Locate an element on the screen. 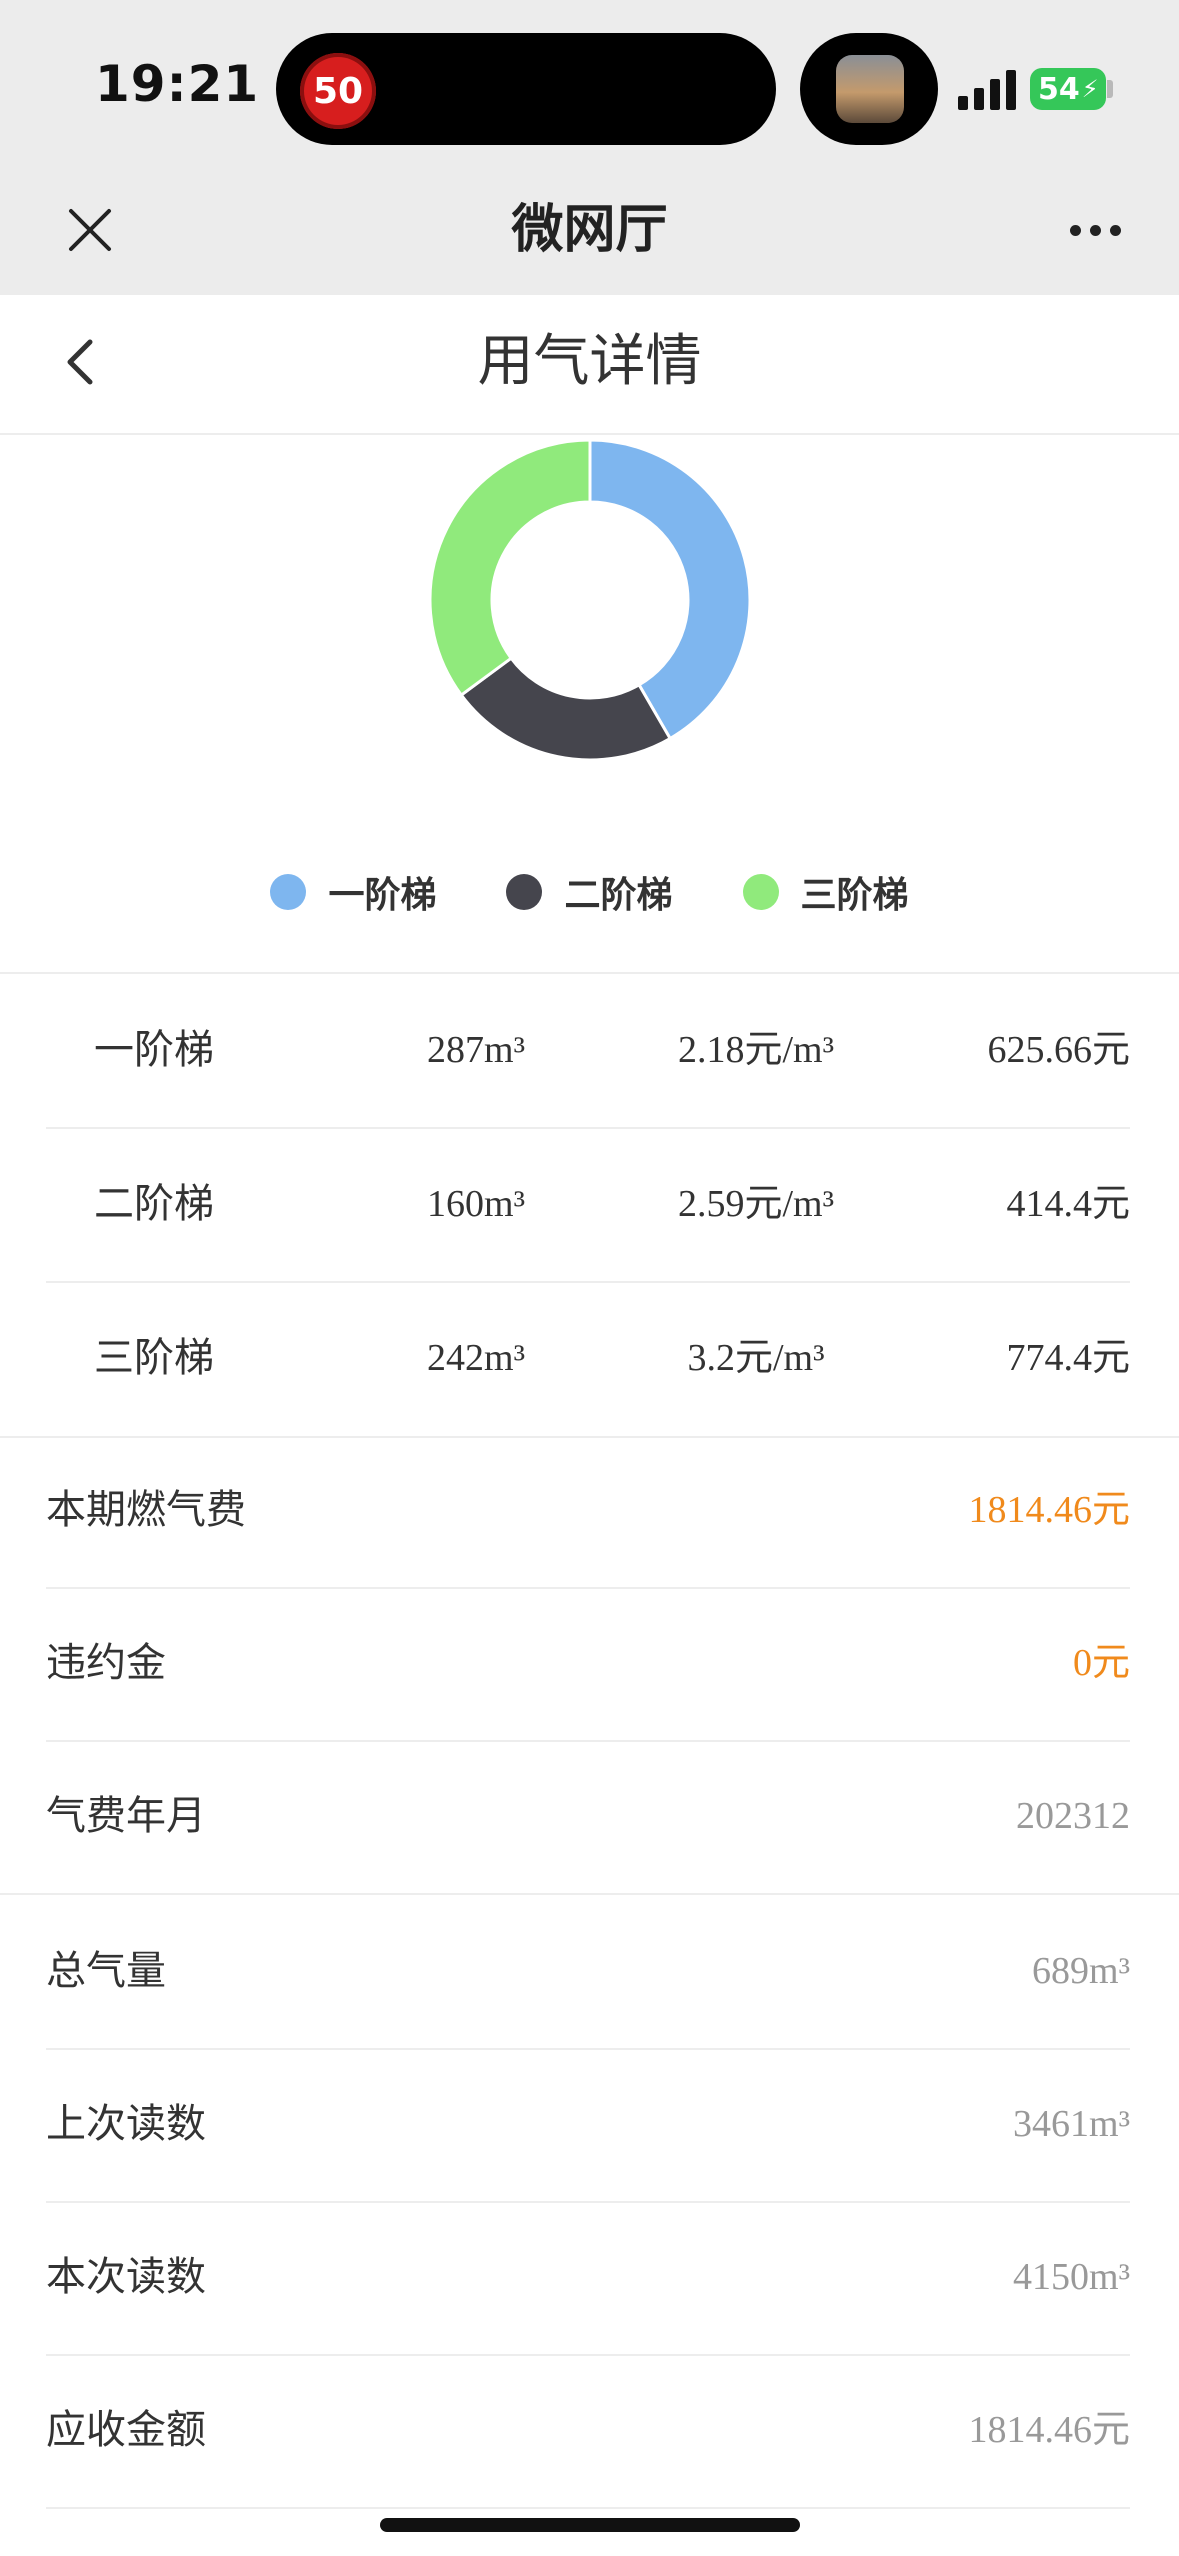  tier-unit-price: 2.59元/m³ is located at coordinates (755, 1204).